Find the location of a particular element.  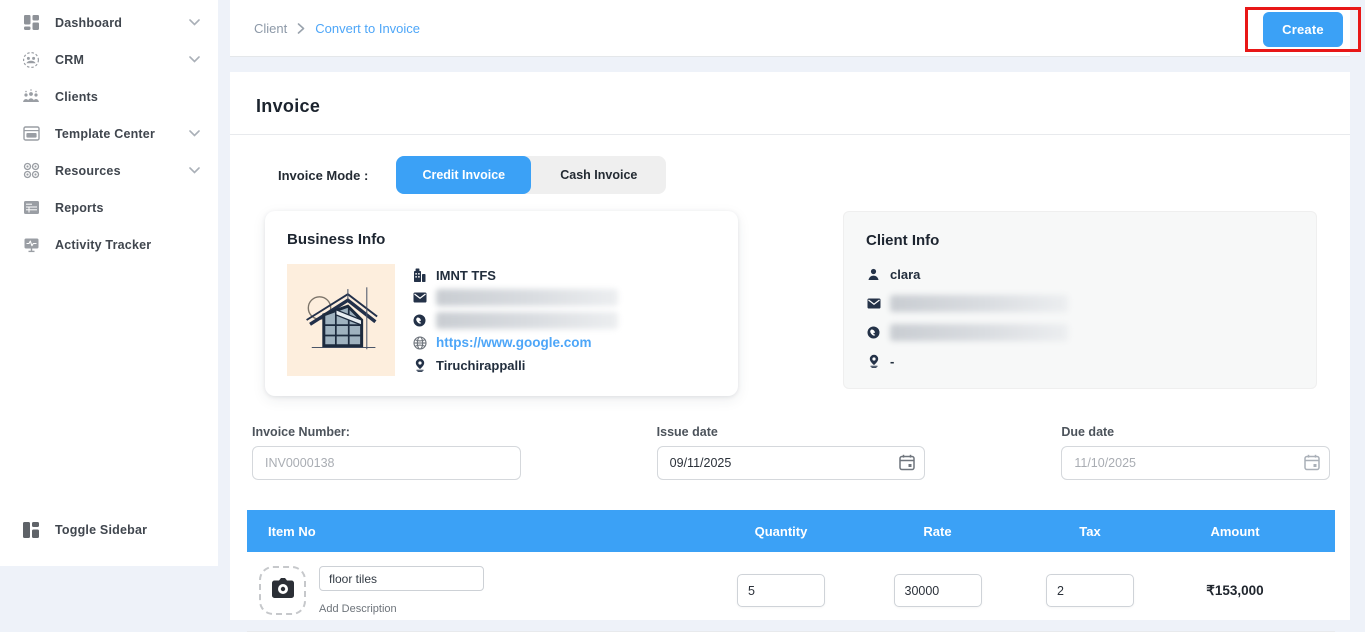

breadcrumb: Client Convert to Invoice is located at coordinates (337, 28).